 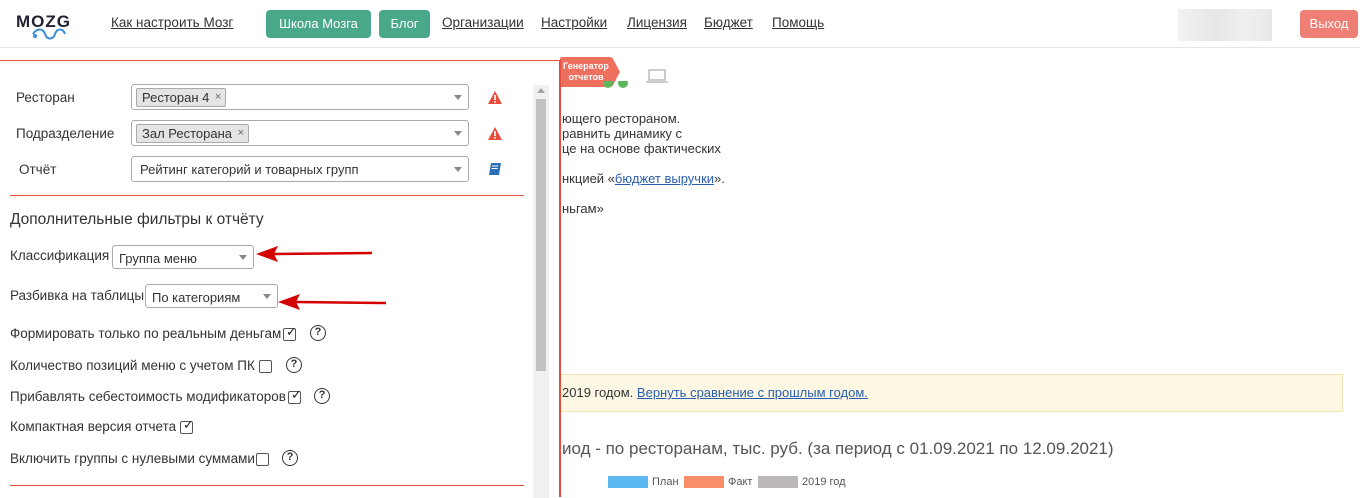 I want to click on zero-groups-option: Включить группы с нулевыми суммами, so click(x=132, y=458).